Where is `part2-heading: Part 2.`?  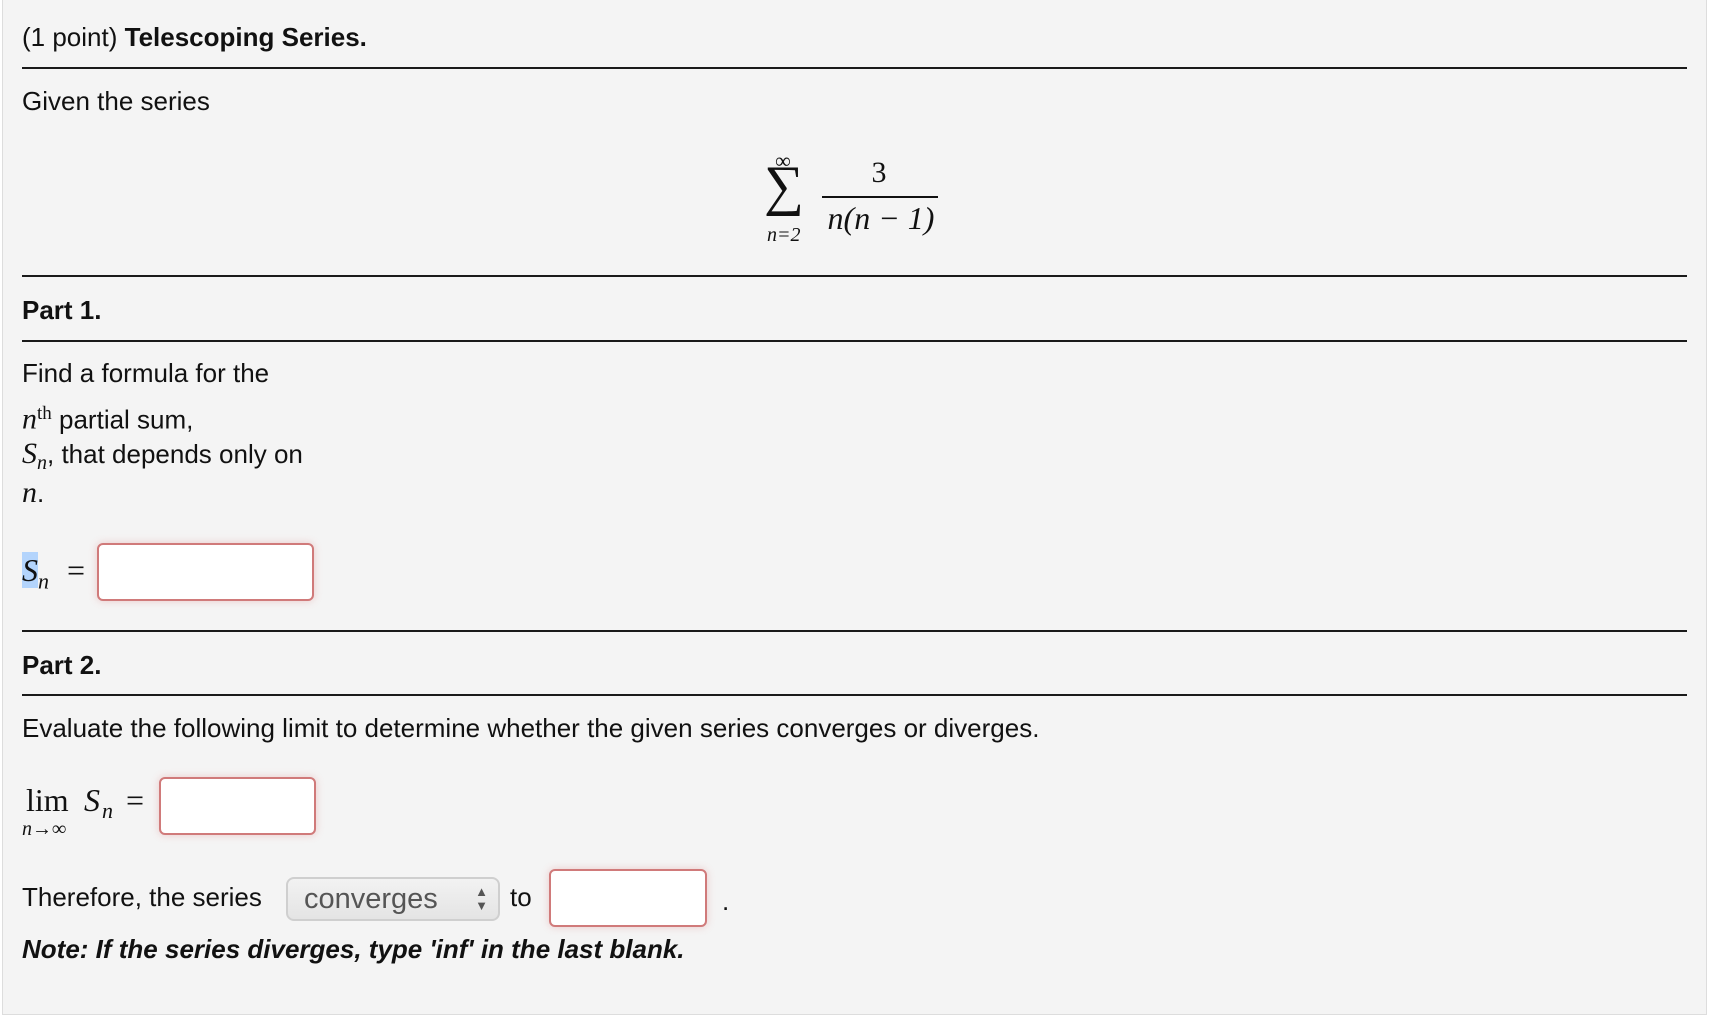 part2-heading: Part 2. is located at coordinates (62, 665).